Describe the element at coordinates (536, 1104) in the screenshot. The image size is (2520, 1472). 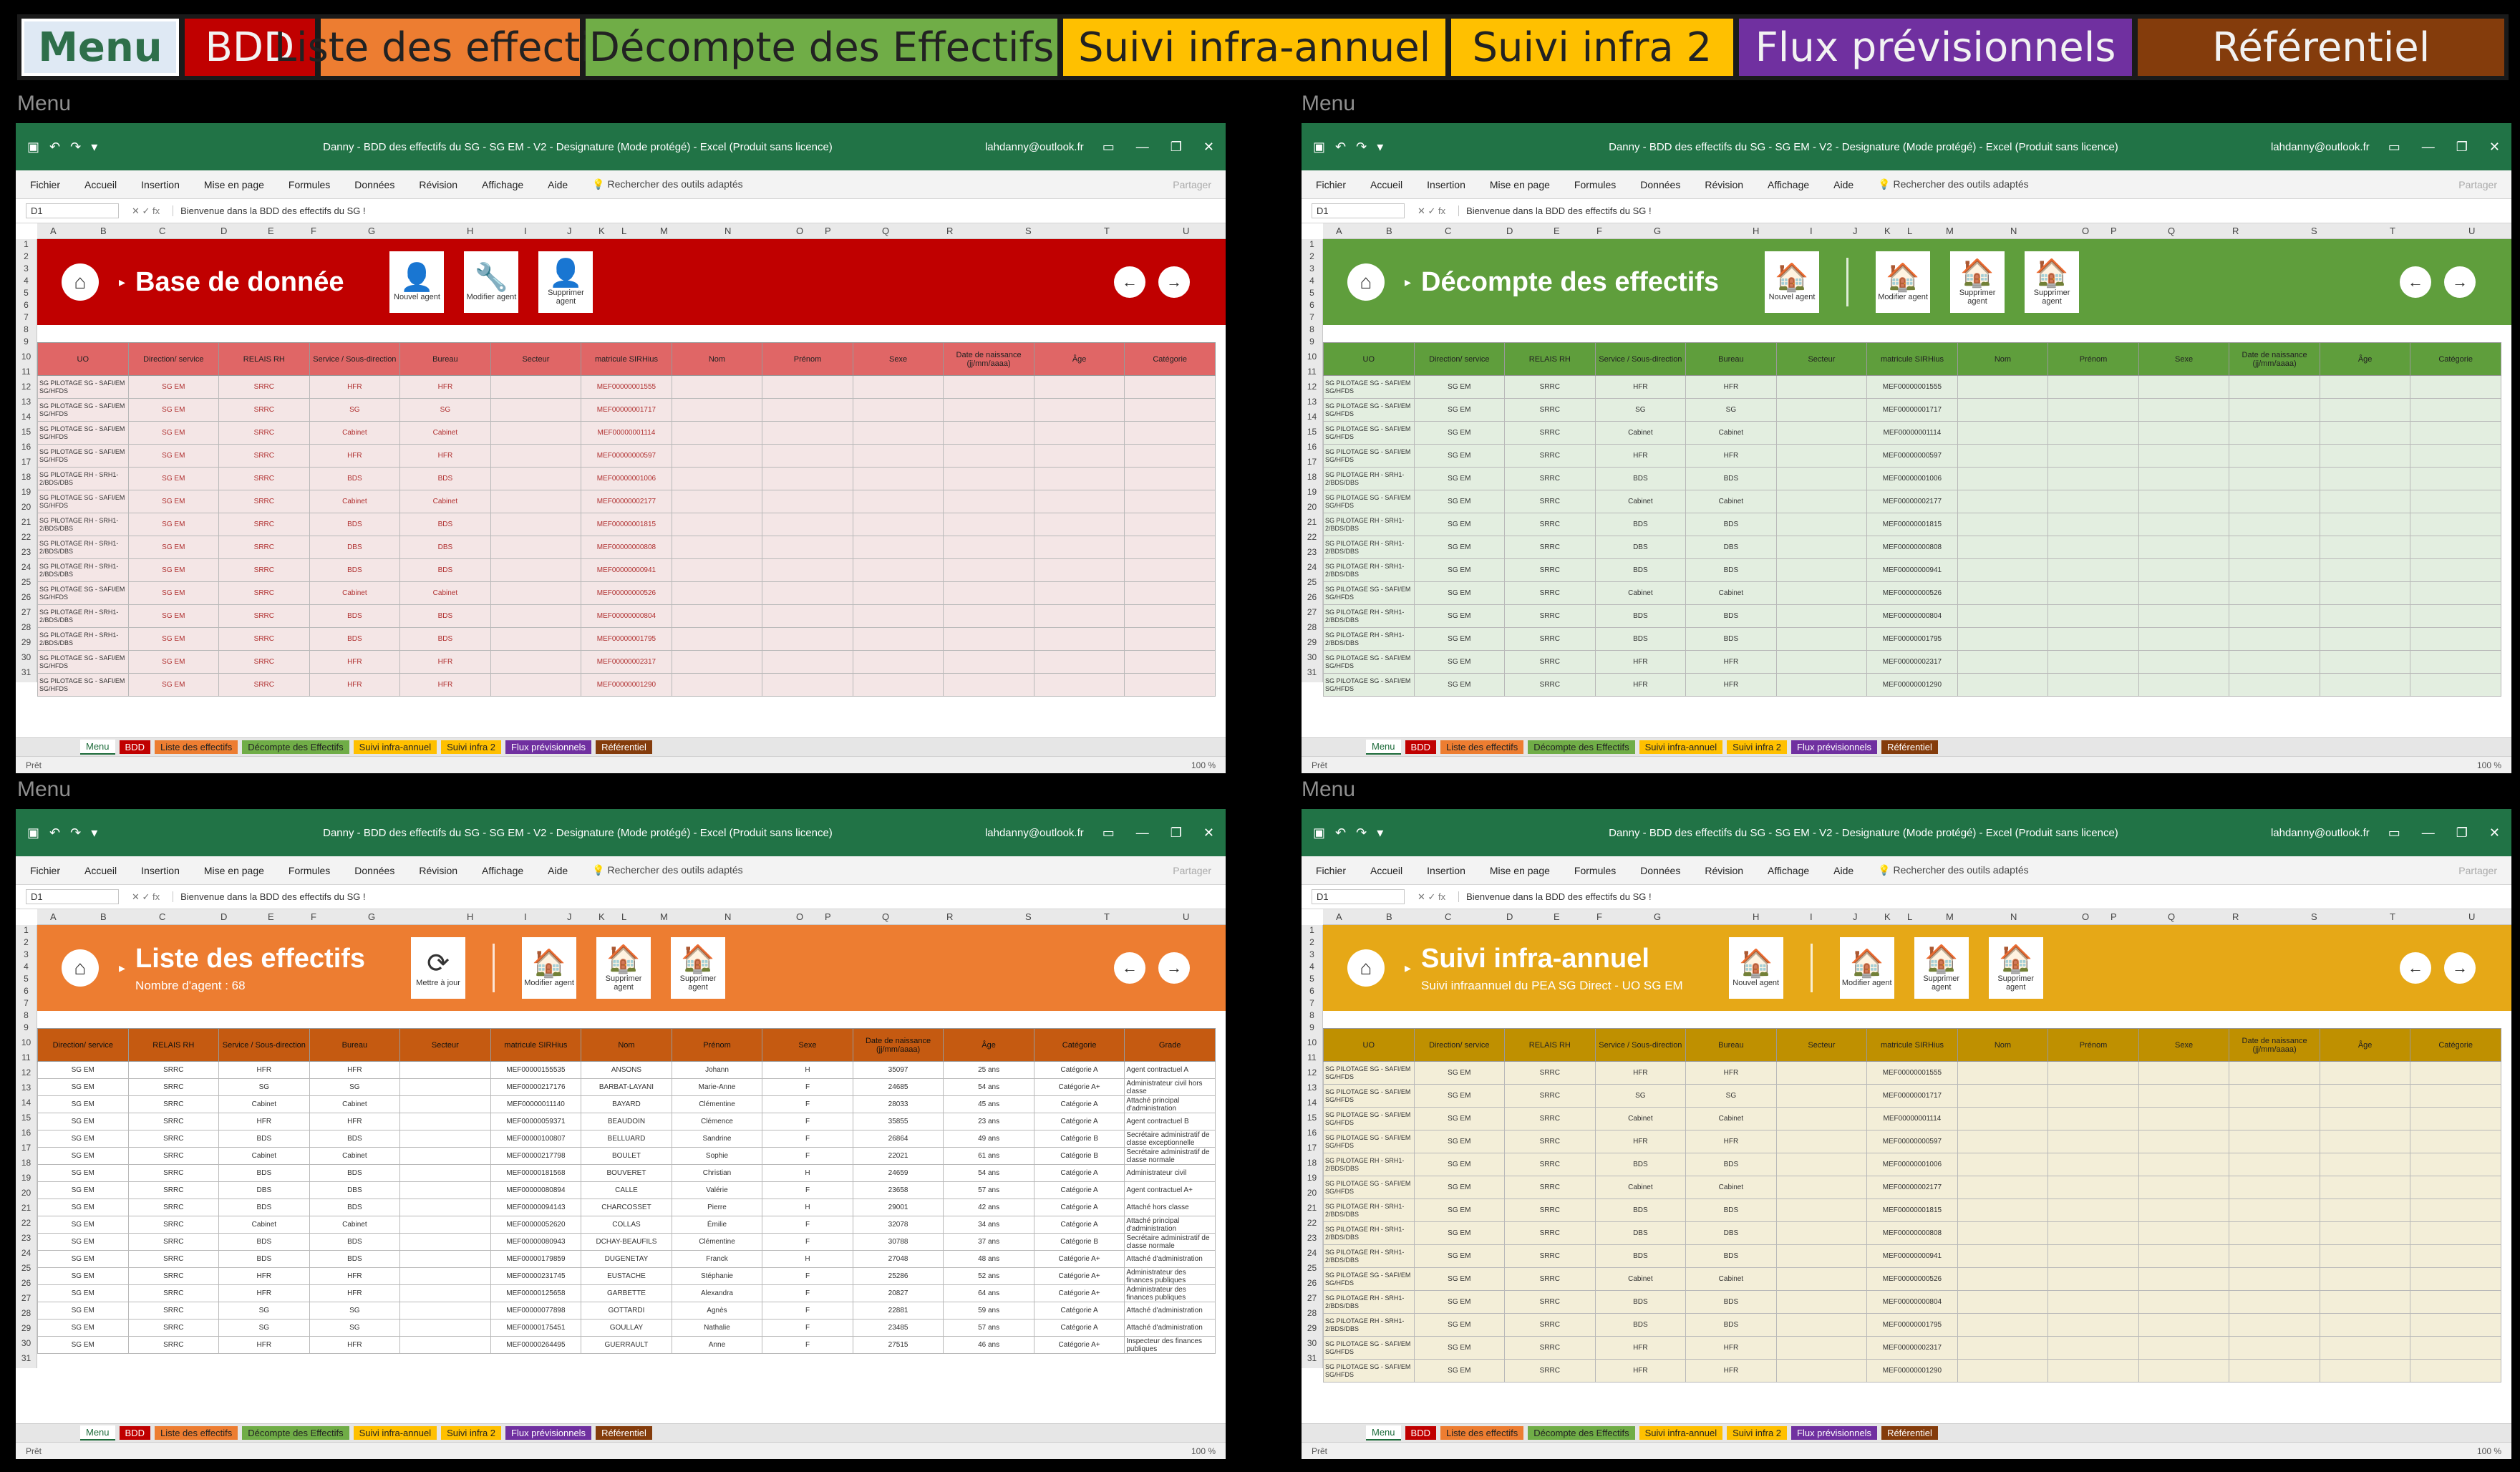
I see `table-cell: MEF00000011140` at that location.